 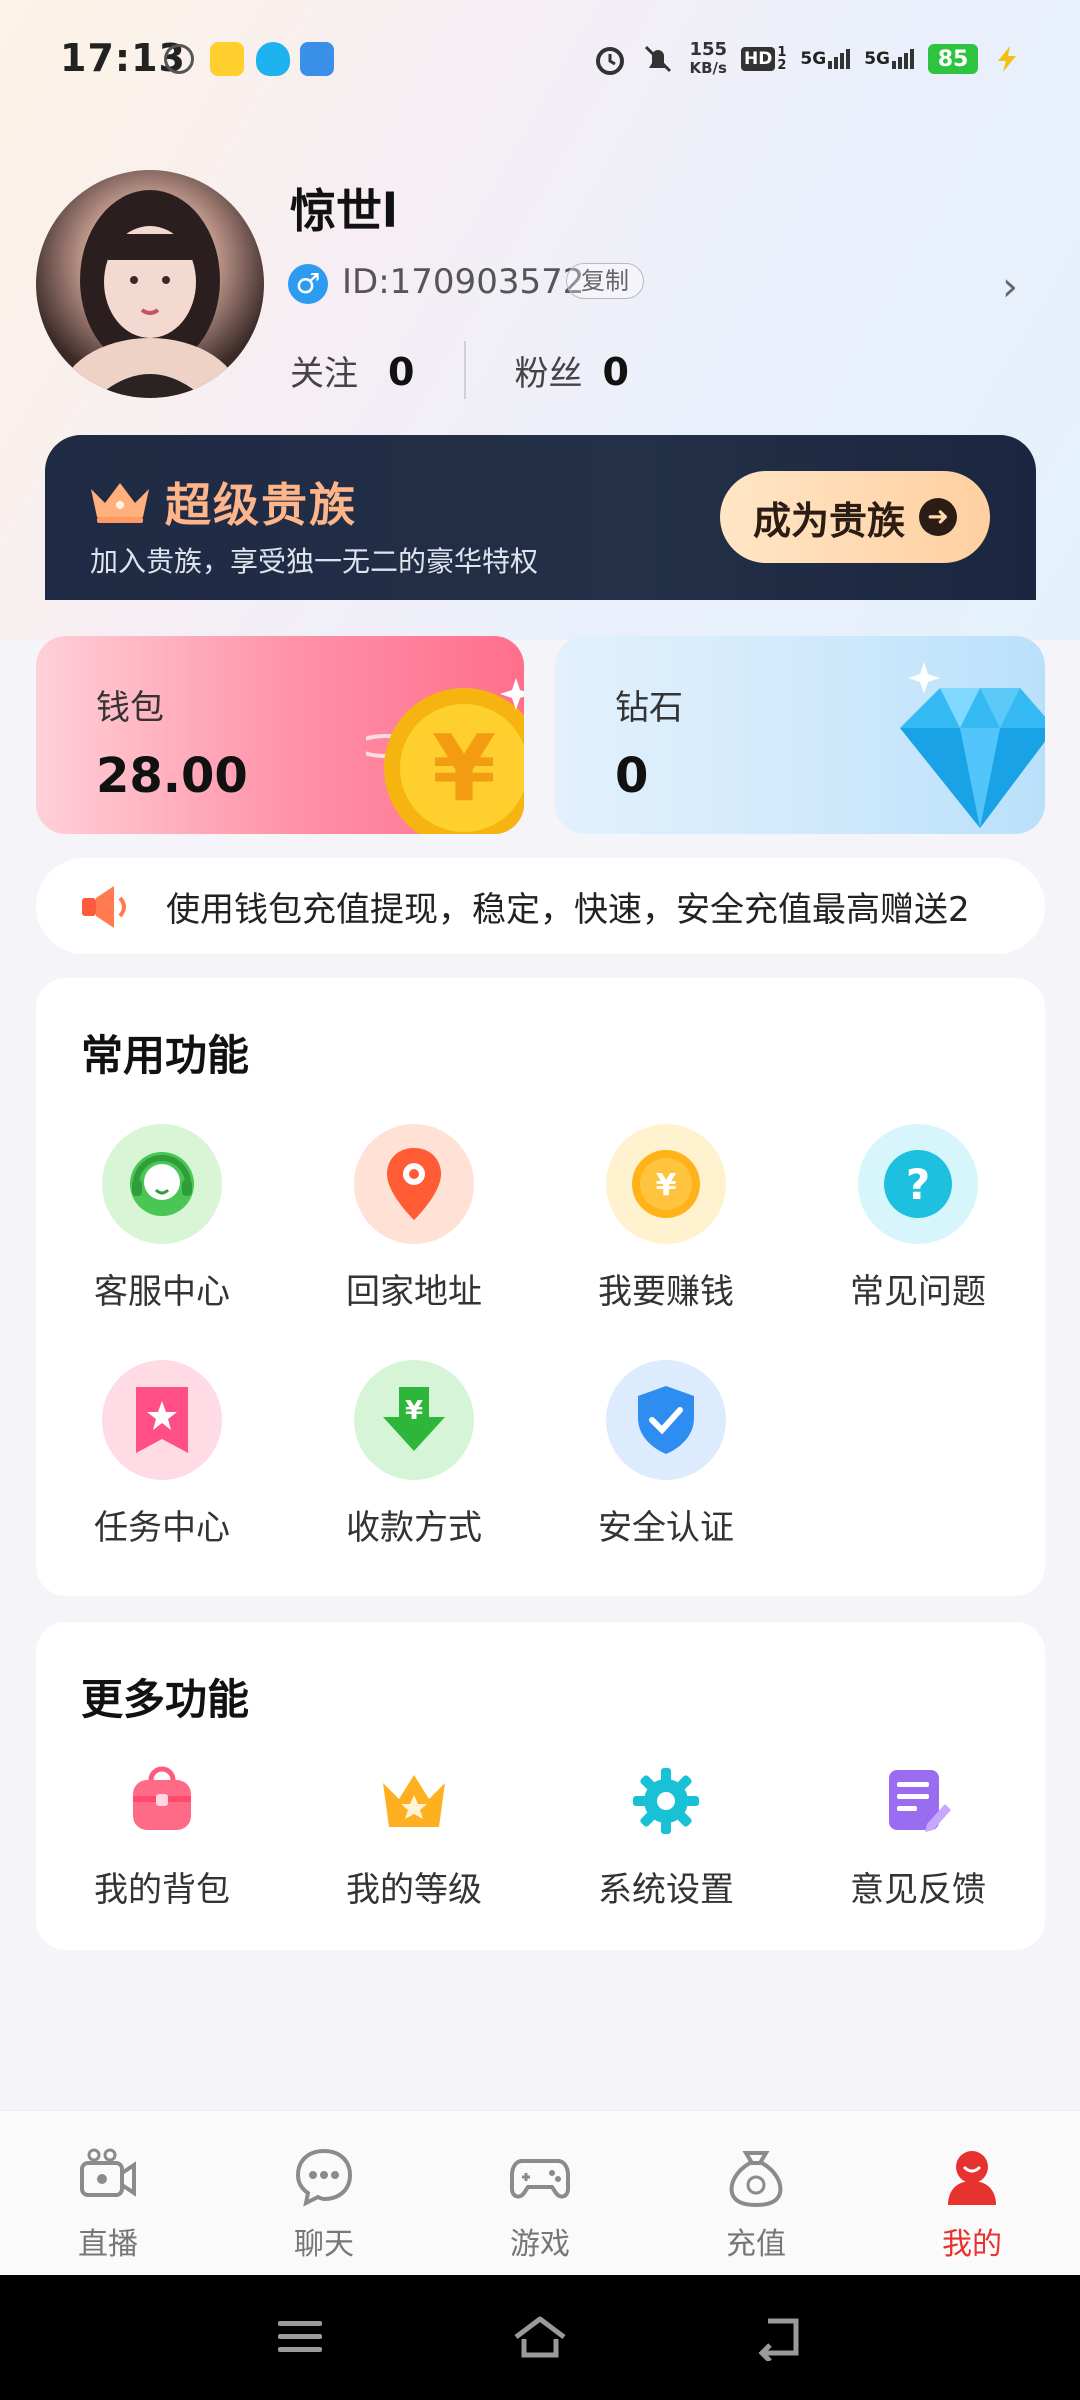 I want to click on vip-banner: 超级贵族 加入贵族，享受独一无二的豪华特权 成为贵族 ➜, so click(x=540, y=517).